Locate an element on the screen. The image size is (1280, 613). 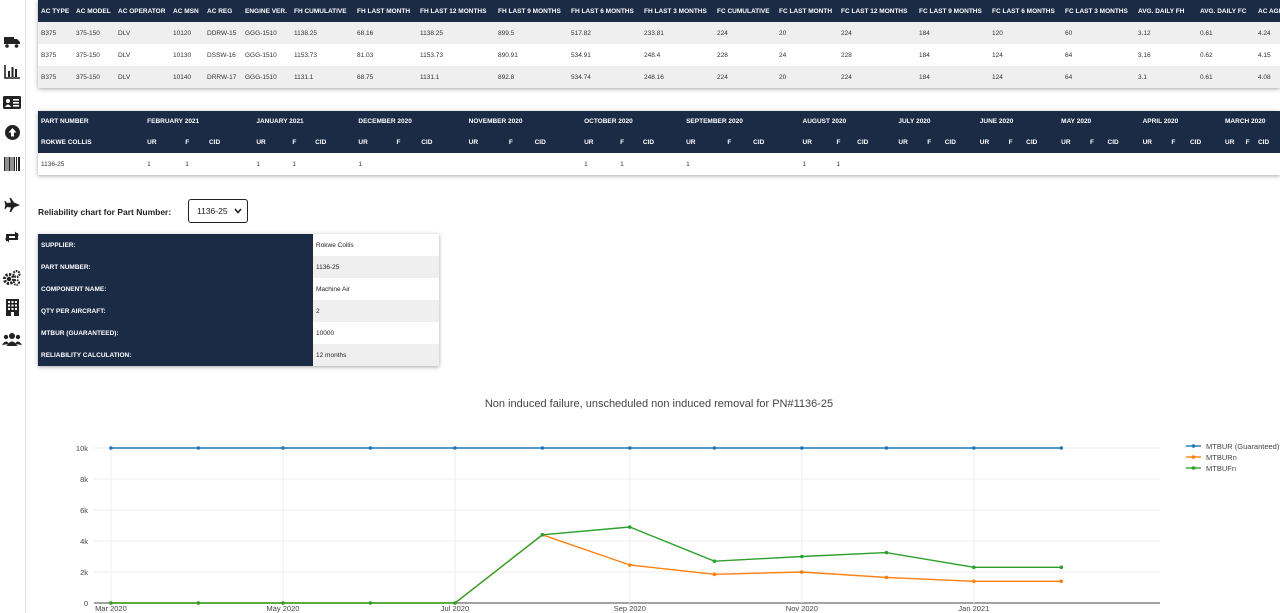
month-header: JUNE 2020 is located at coordinates (1017, 121).